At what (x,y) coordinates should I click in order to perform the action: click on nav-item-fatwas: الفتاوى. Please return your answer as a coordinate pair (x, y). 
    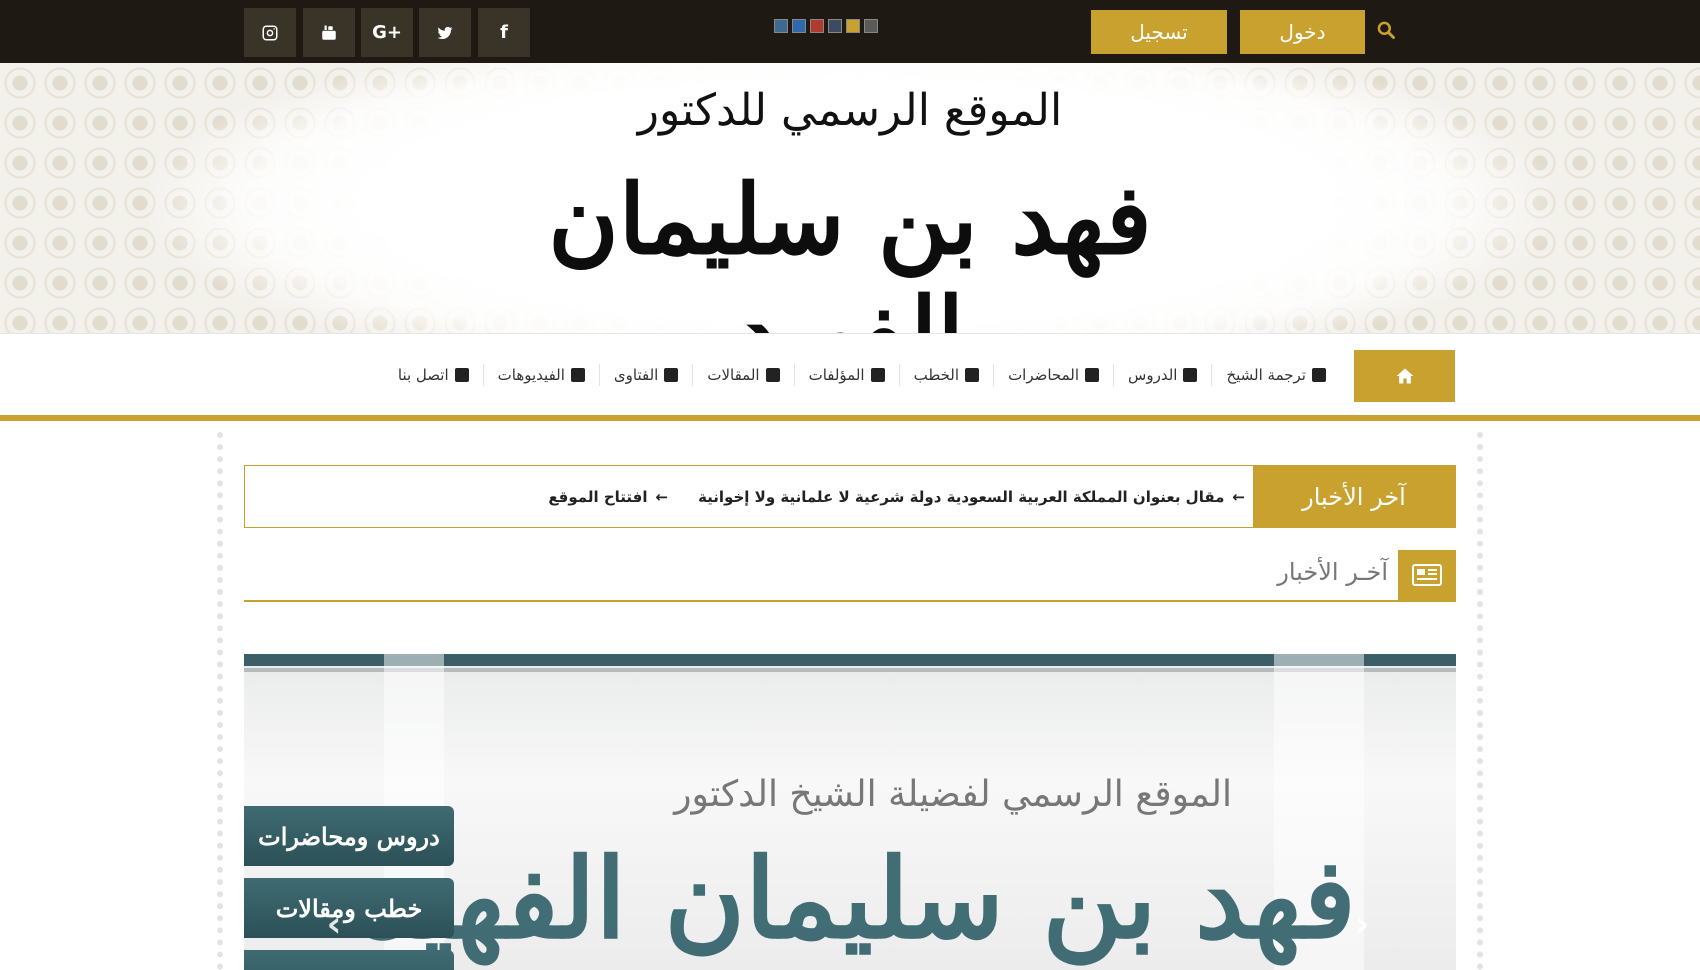
    Looking at the image, I should click on (645, 375).